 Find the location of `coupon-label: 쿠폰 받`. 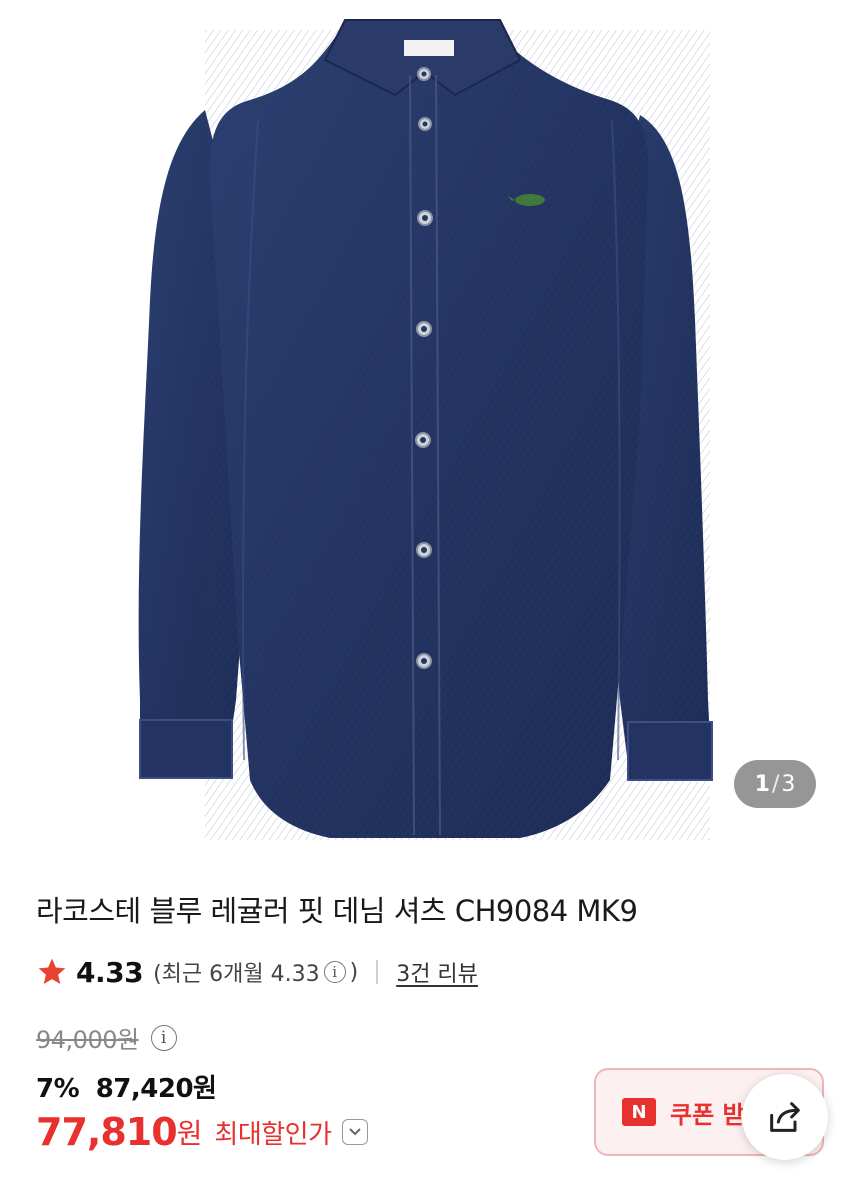

coupon-label: 쿠폰 받 is located at coordinates (707, 1114).